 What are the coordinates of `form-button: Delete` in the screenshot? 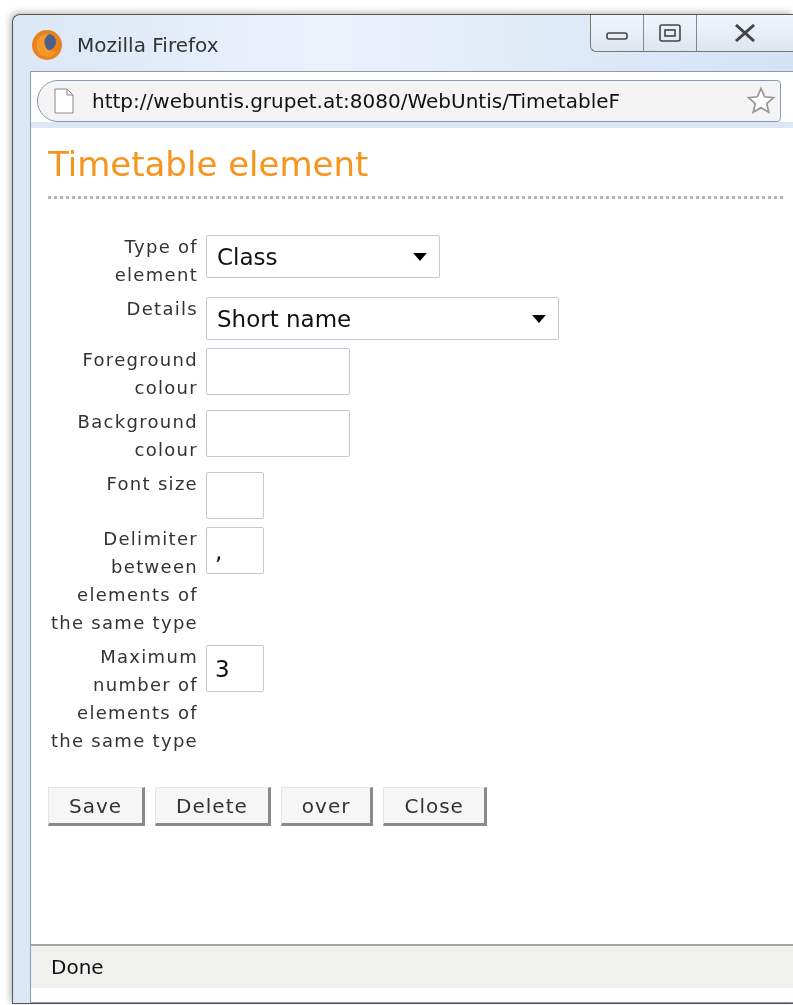 It's located at (213, 806).